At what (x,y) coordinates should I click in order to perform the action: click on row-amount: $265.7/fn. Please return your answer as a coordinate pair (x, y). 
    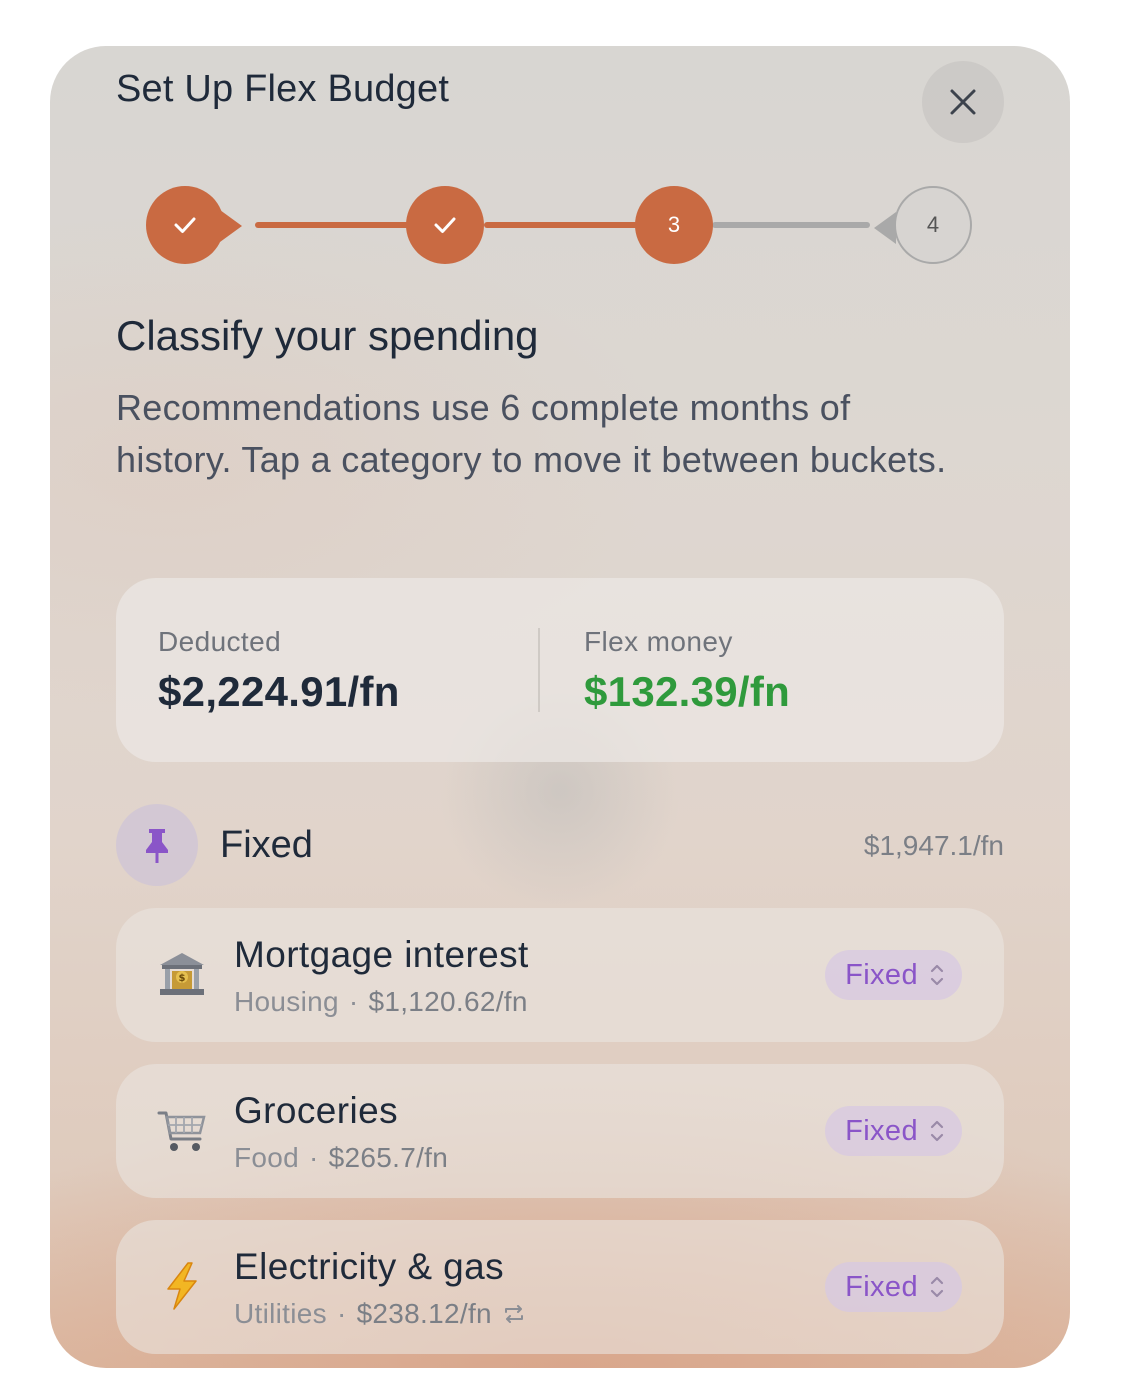
    Looking at the image, I should click on (388, 1157).